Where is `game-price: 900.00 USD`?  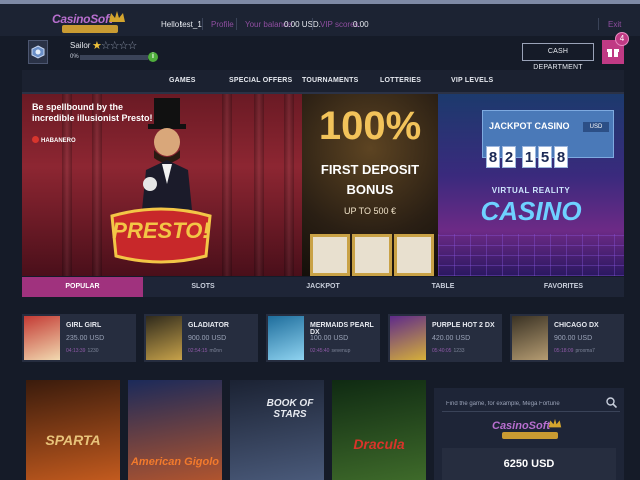 game-price: 900.00 USD is located at coordinates (573, 338).